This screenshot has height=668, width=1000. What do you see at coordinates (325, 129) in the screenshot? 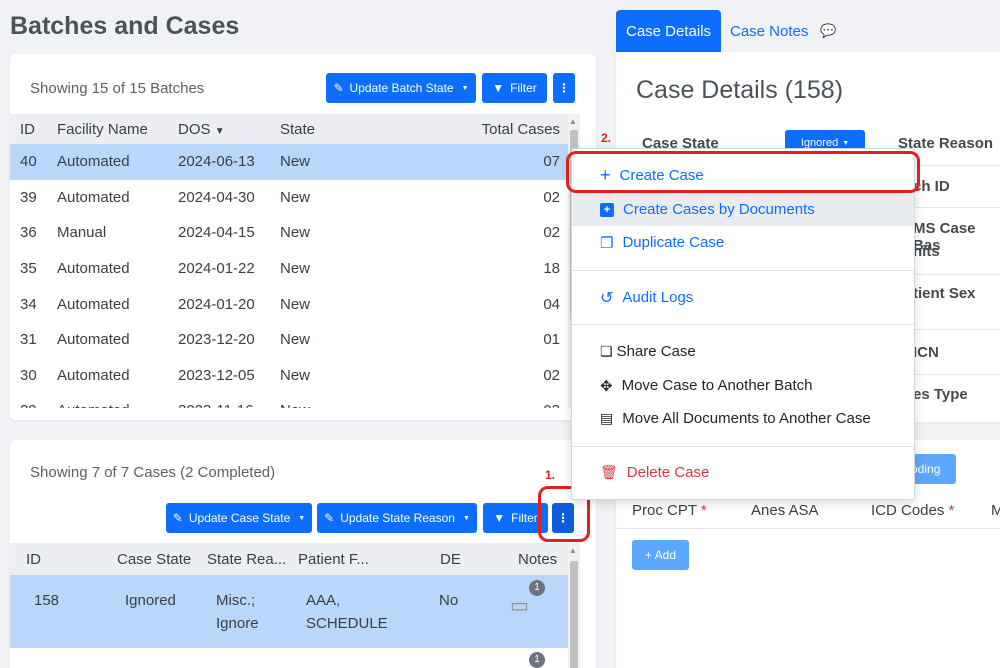
I see `col-state: State` at bounding box center [325, 129].